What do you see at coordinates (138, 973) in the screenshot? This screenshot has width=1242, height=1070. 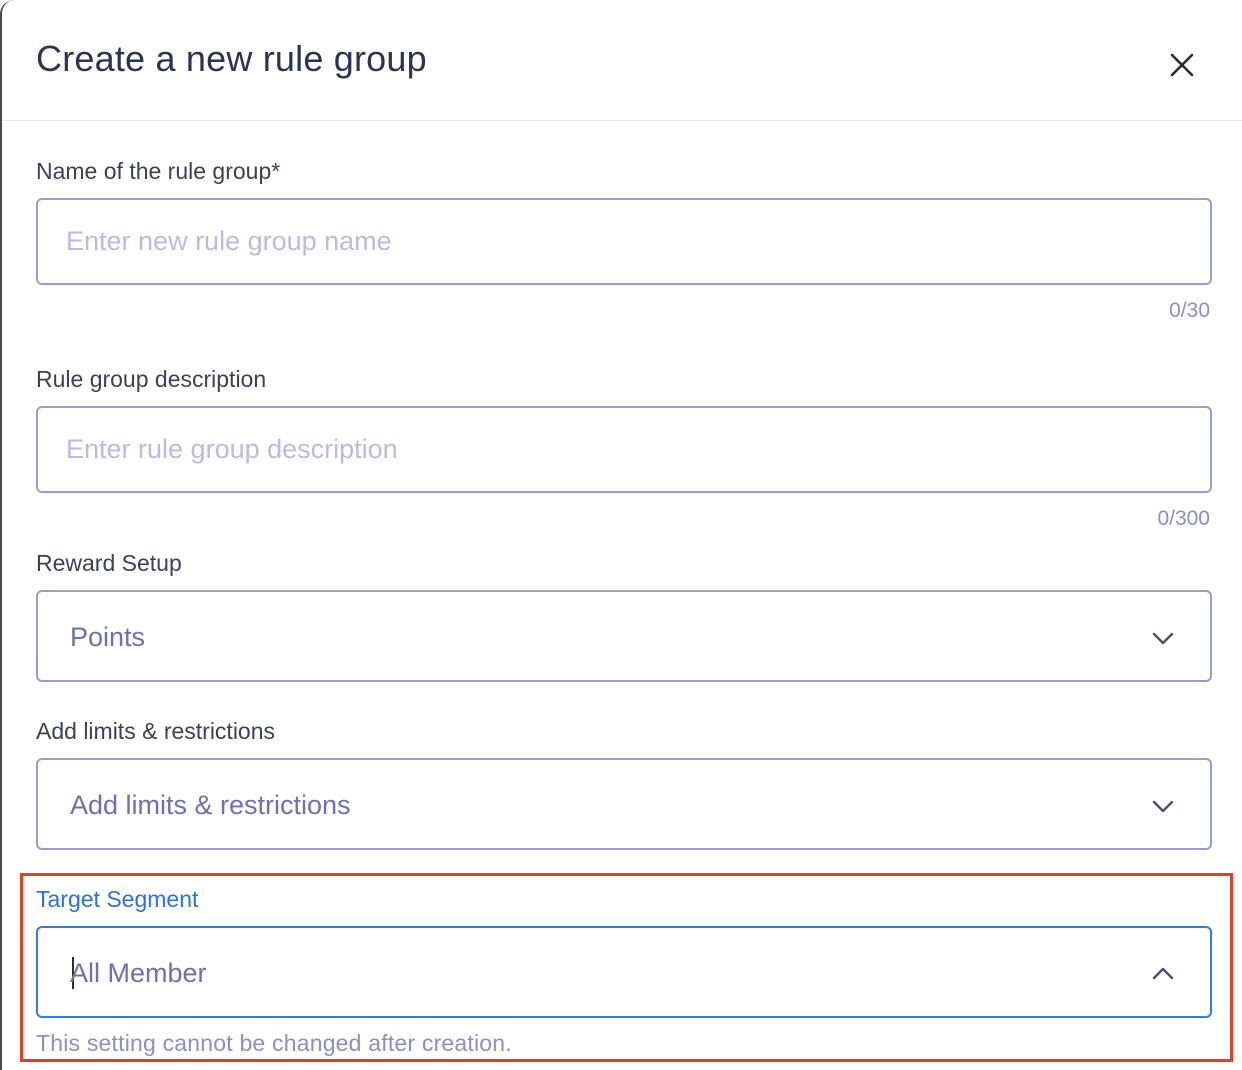 I see `target-segment-value: All Member` at bounding box center [138, 973].